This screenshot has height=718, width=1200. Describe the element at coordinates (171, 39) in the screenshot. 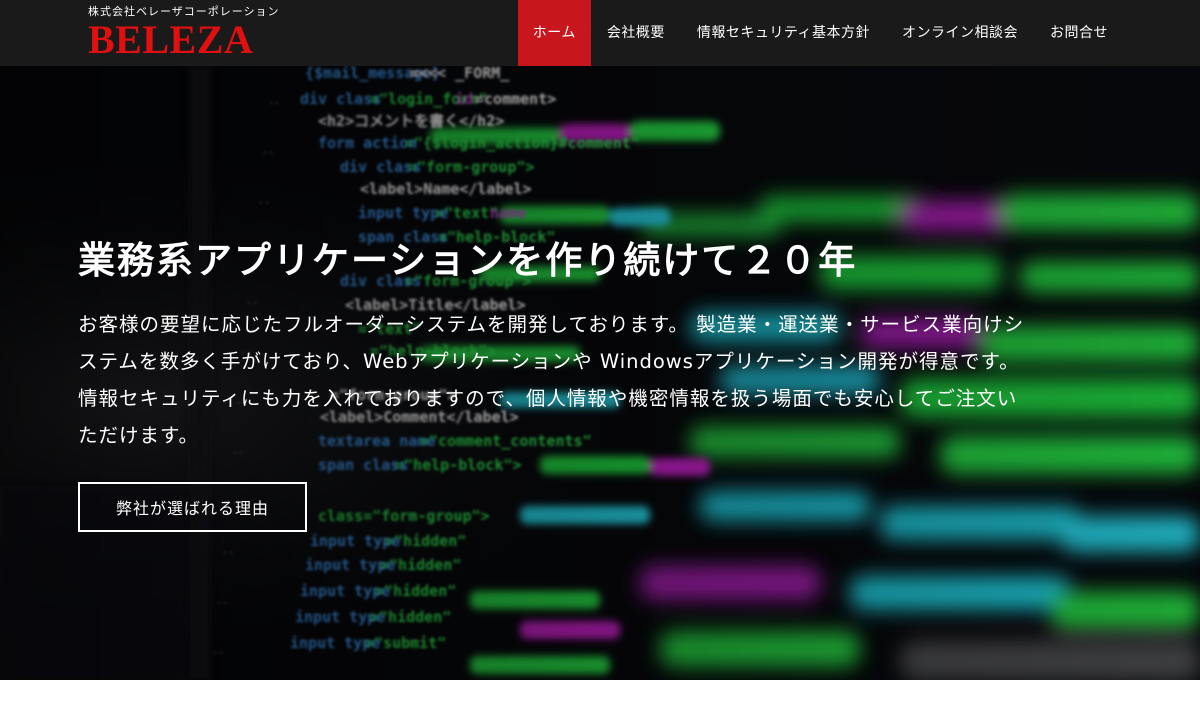

I see `logo-wordmark: BELEZA` at that location.